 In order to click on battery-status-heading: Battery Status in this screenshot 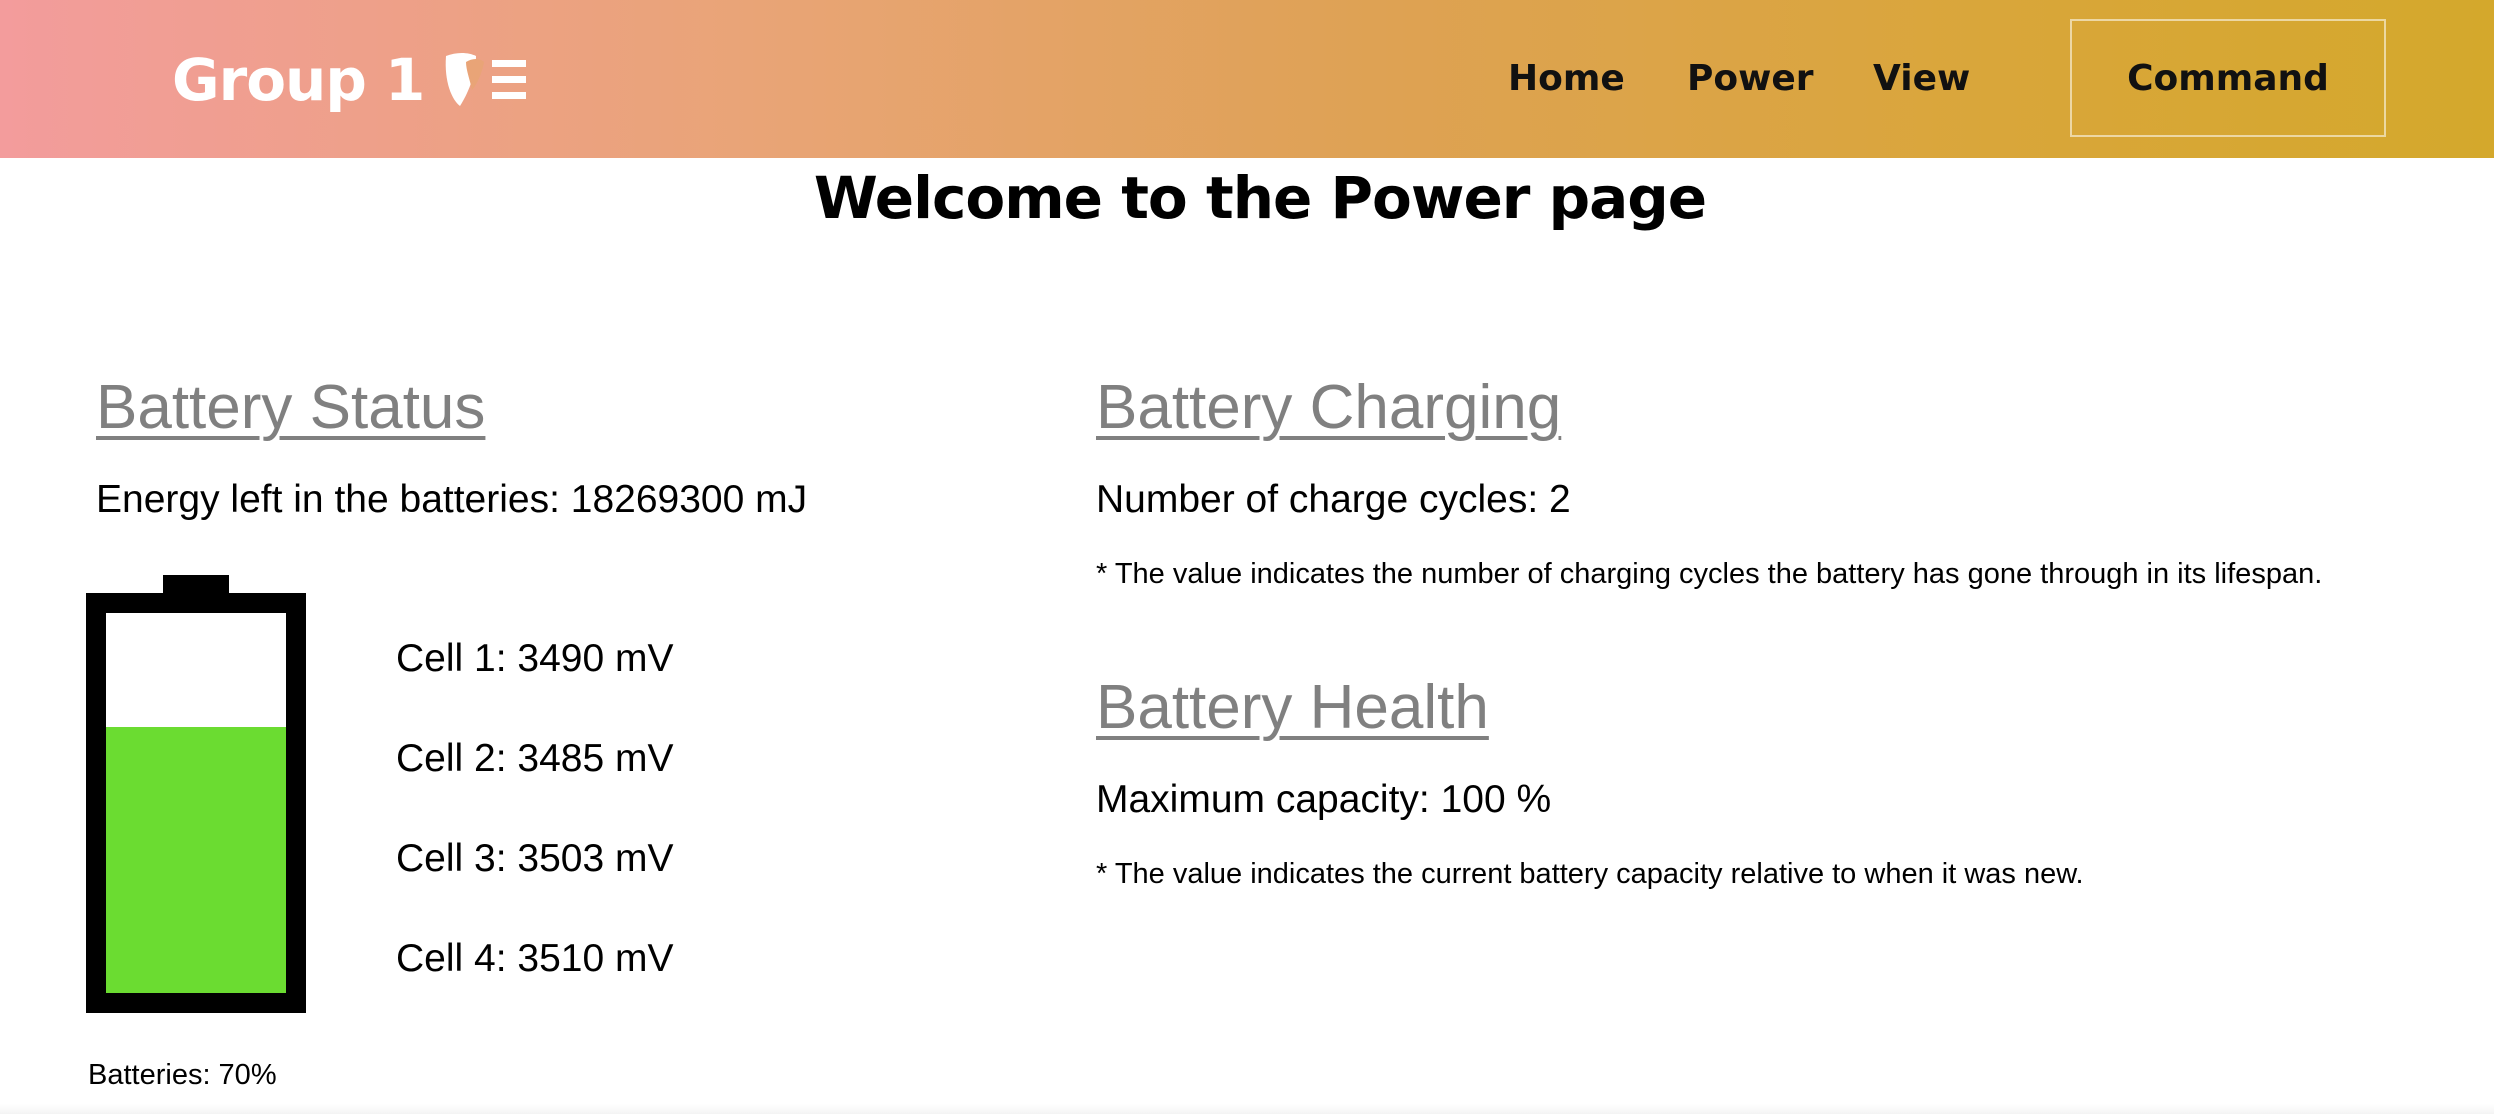, I will do `click(290, 407)`.